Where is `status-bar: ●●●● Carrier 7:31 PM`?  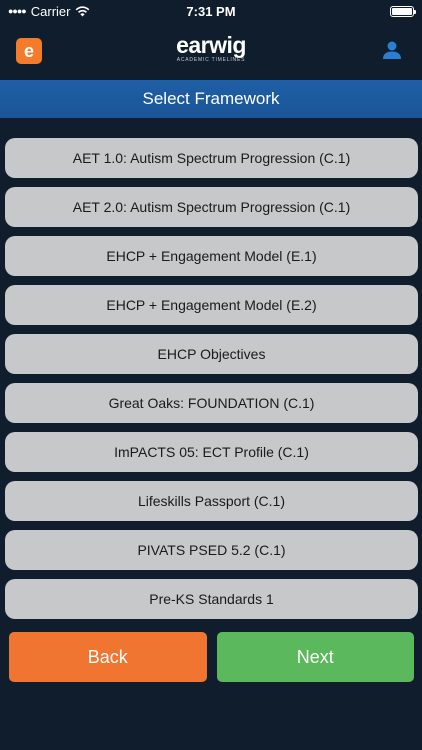
status-bar: ●●●● Carrier 7:31 PM is located at coordinates (211, 11).